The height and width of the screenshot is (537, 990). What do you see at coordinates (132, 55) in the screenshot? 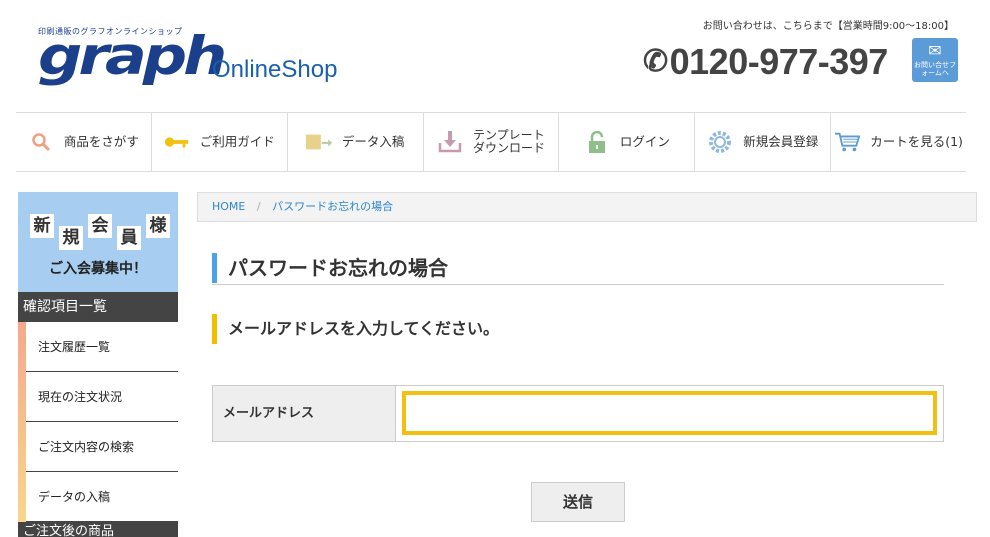
I see `logo-main: graph` at bounding box center [132, 55].